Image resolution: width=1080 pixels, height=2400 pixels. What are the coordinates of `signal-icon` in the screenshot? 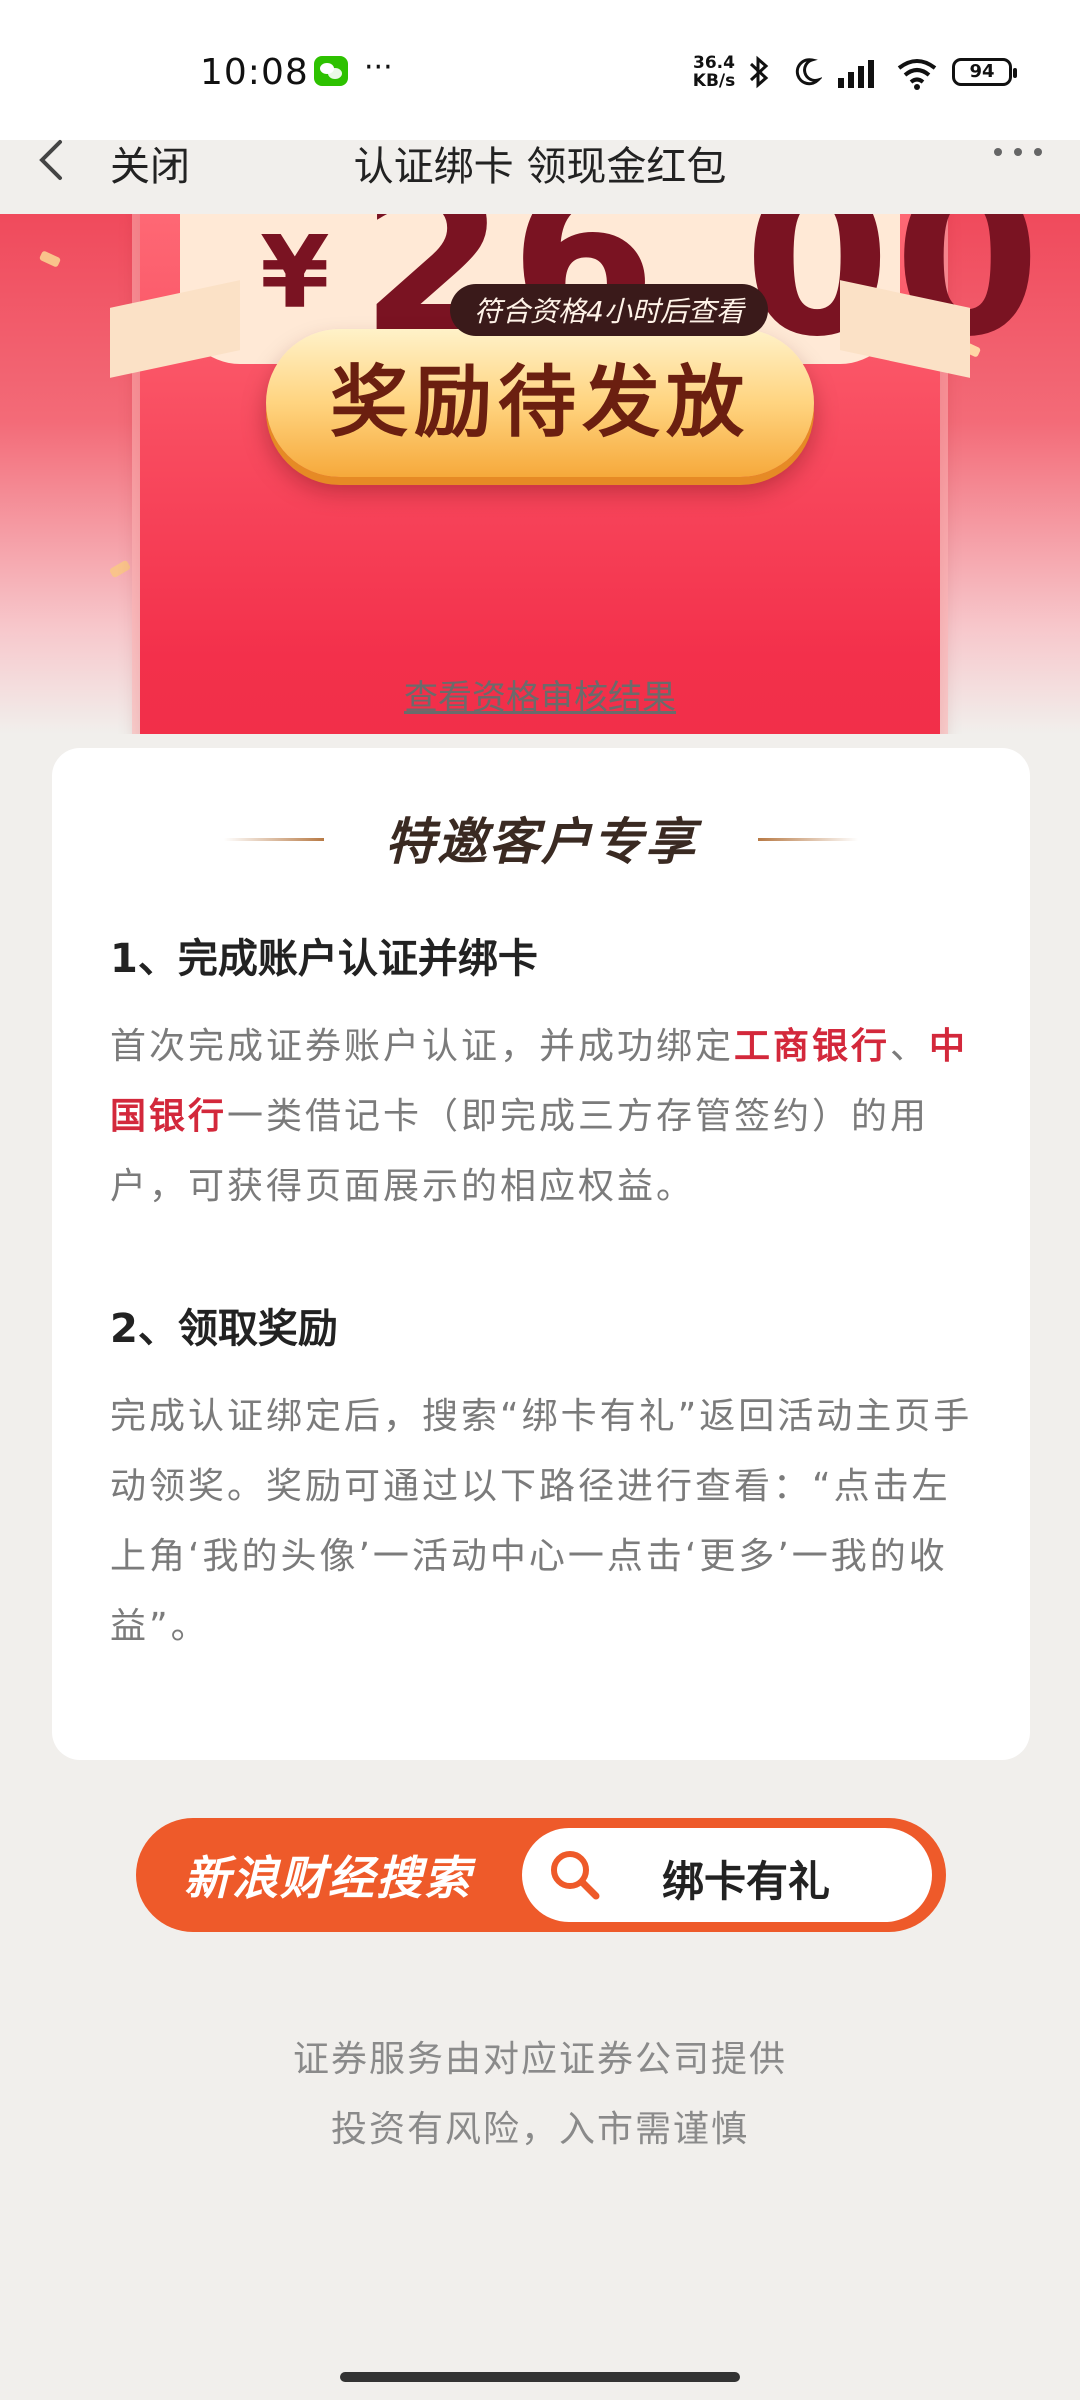 It's located at (859, 72).